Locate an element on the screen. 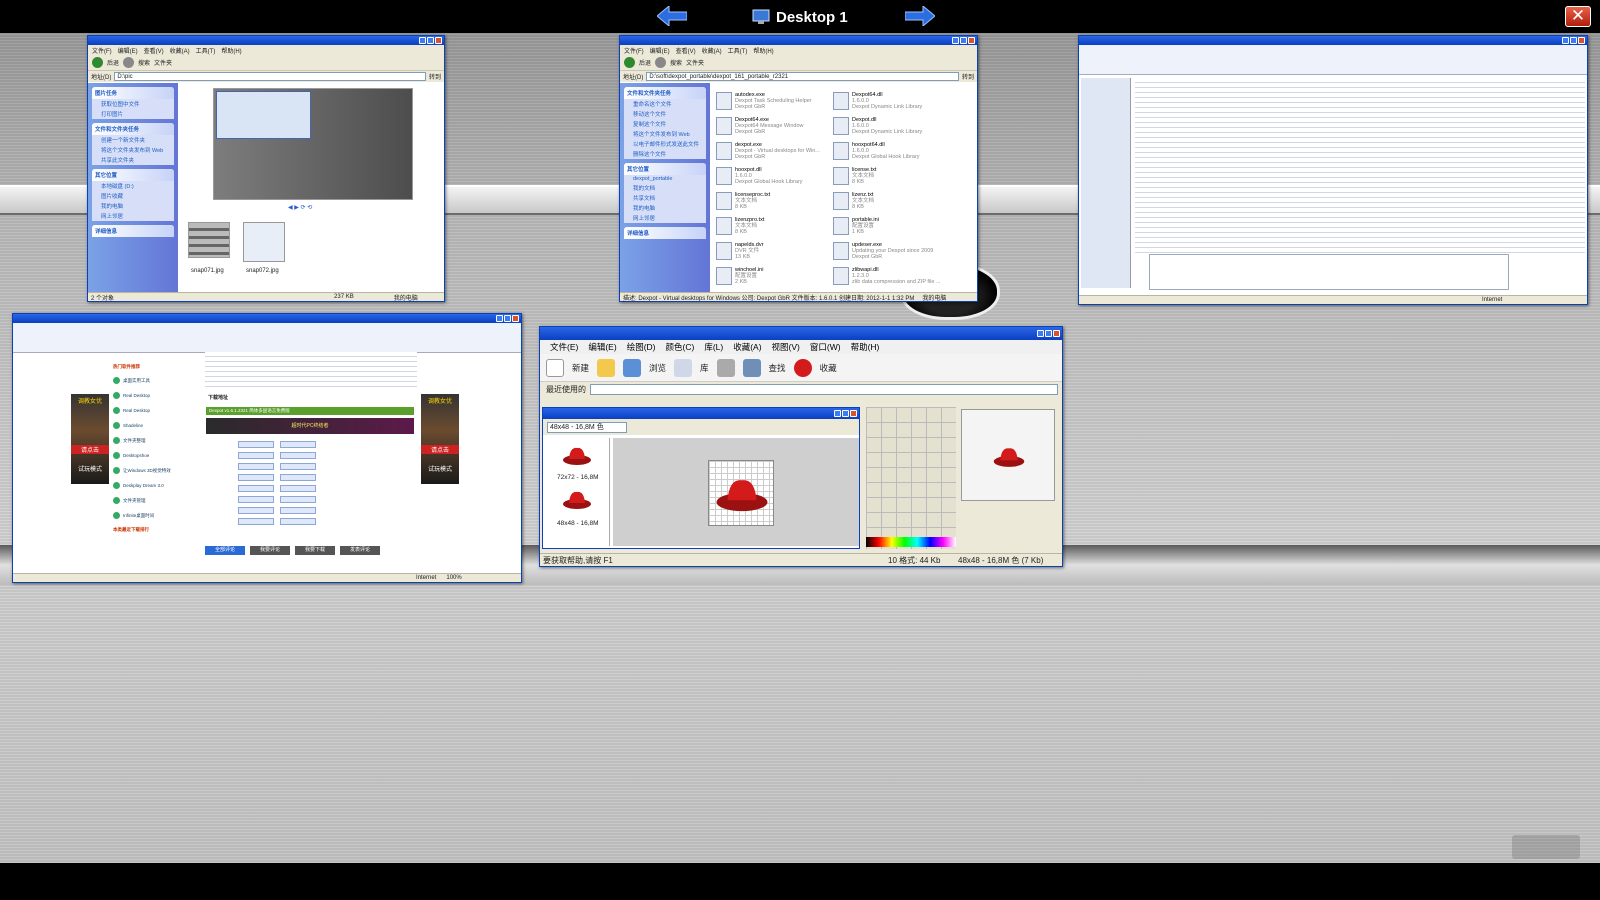 The image size is (1600, 900). canvas-area is located at coordinates (736, 492).